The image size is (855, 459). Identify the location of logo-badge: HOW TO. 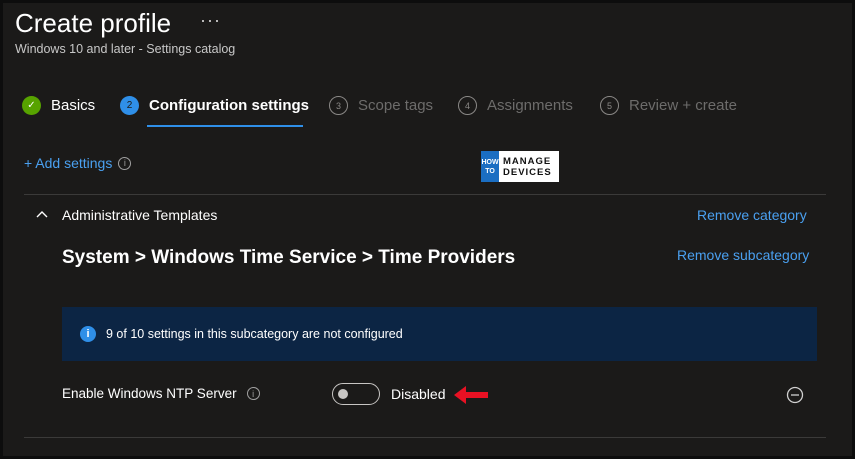
(490, 166).